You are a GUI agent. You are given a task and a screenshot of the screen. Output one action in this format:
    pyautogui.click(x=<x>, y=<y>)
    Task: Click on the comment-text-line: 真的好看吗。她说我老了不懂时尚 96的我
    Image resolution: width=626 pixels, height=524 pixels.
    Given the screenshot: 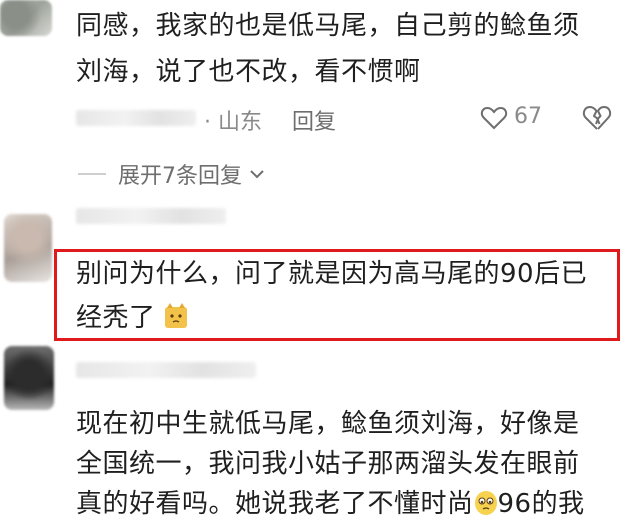 What is the action you would take?
    pyautogui.click(x=330, y=504)
    